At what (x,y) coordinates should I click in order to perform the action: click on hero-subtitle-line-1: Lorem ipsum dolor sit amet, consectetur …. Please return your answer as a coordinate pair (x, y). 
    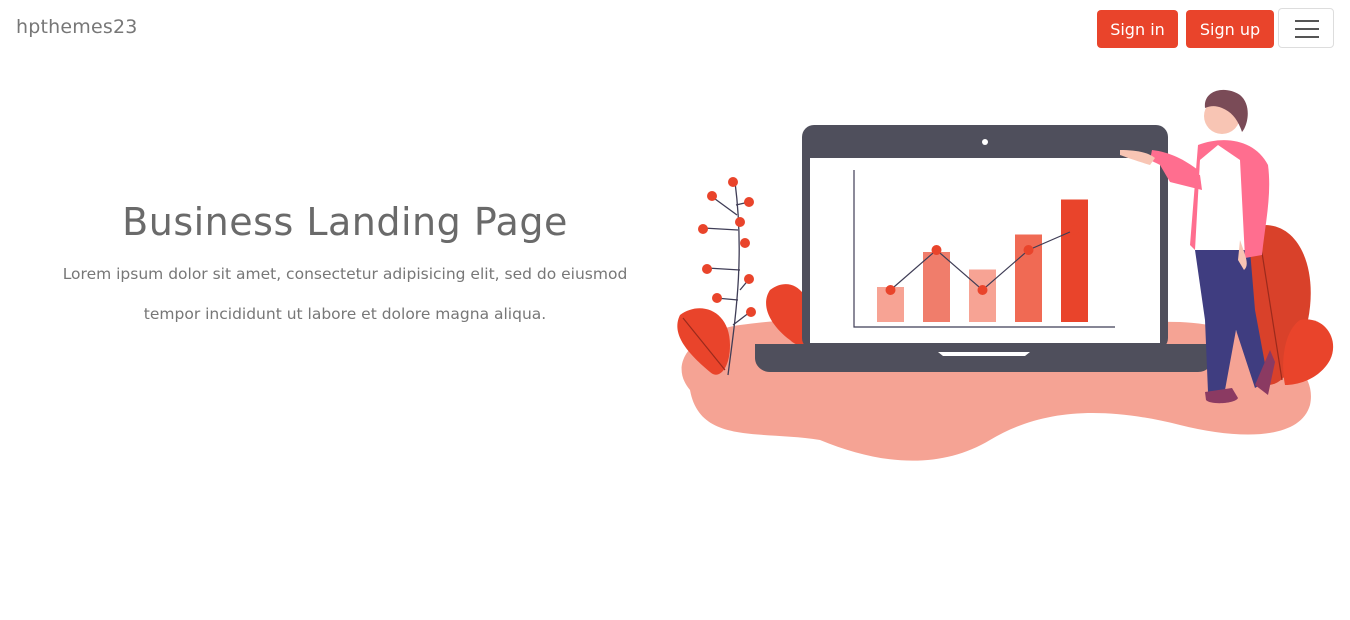
    Looking at the image, I should click on (345, 274).